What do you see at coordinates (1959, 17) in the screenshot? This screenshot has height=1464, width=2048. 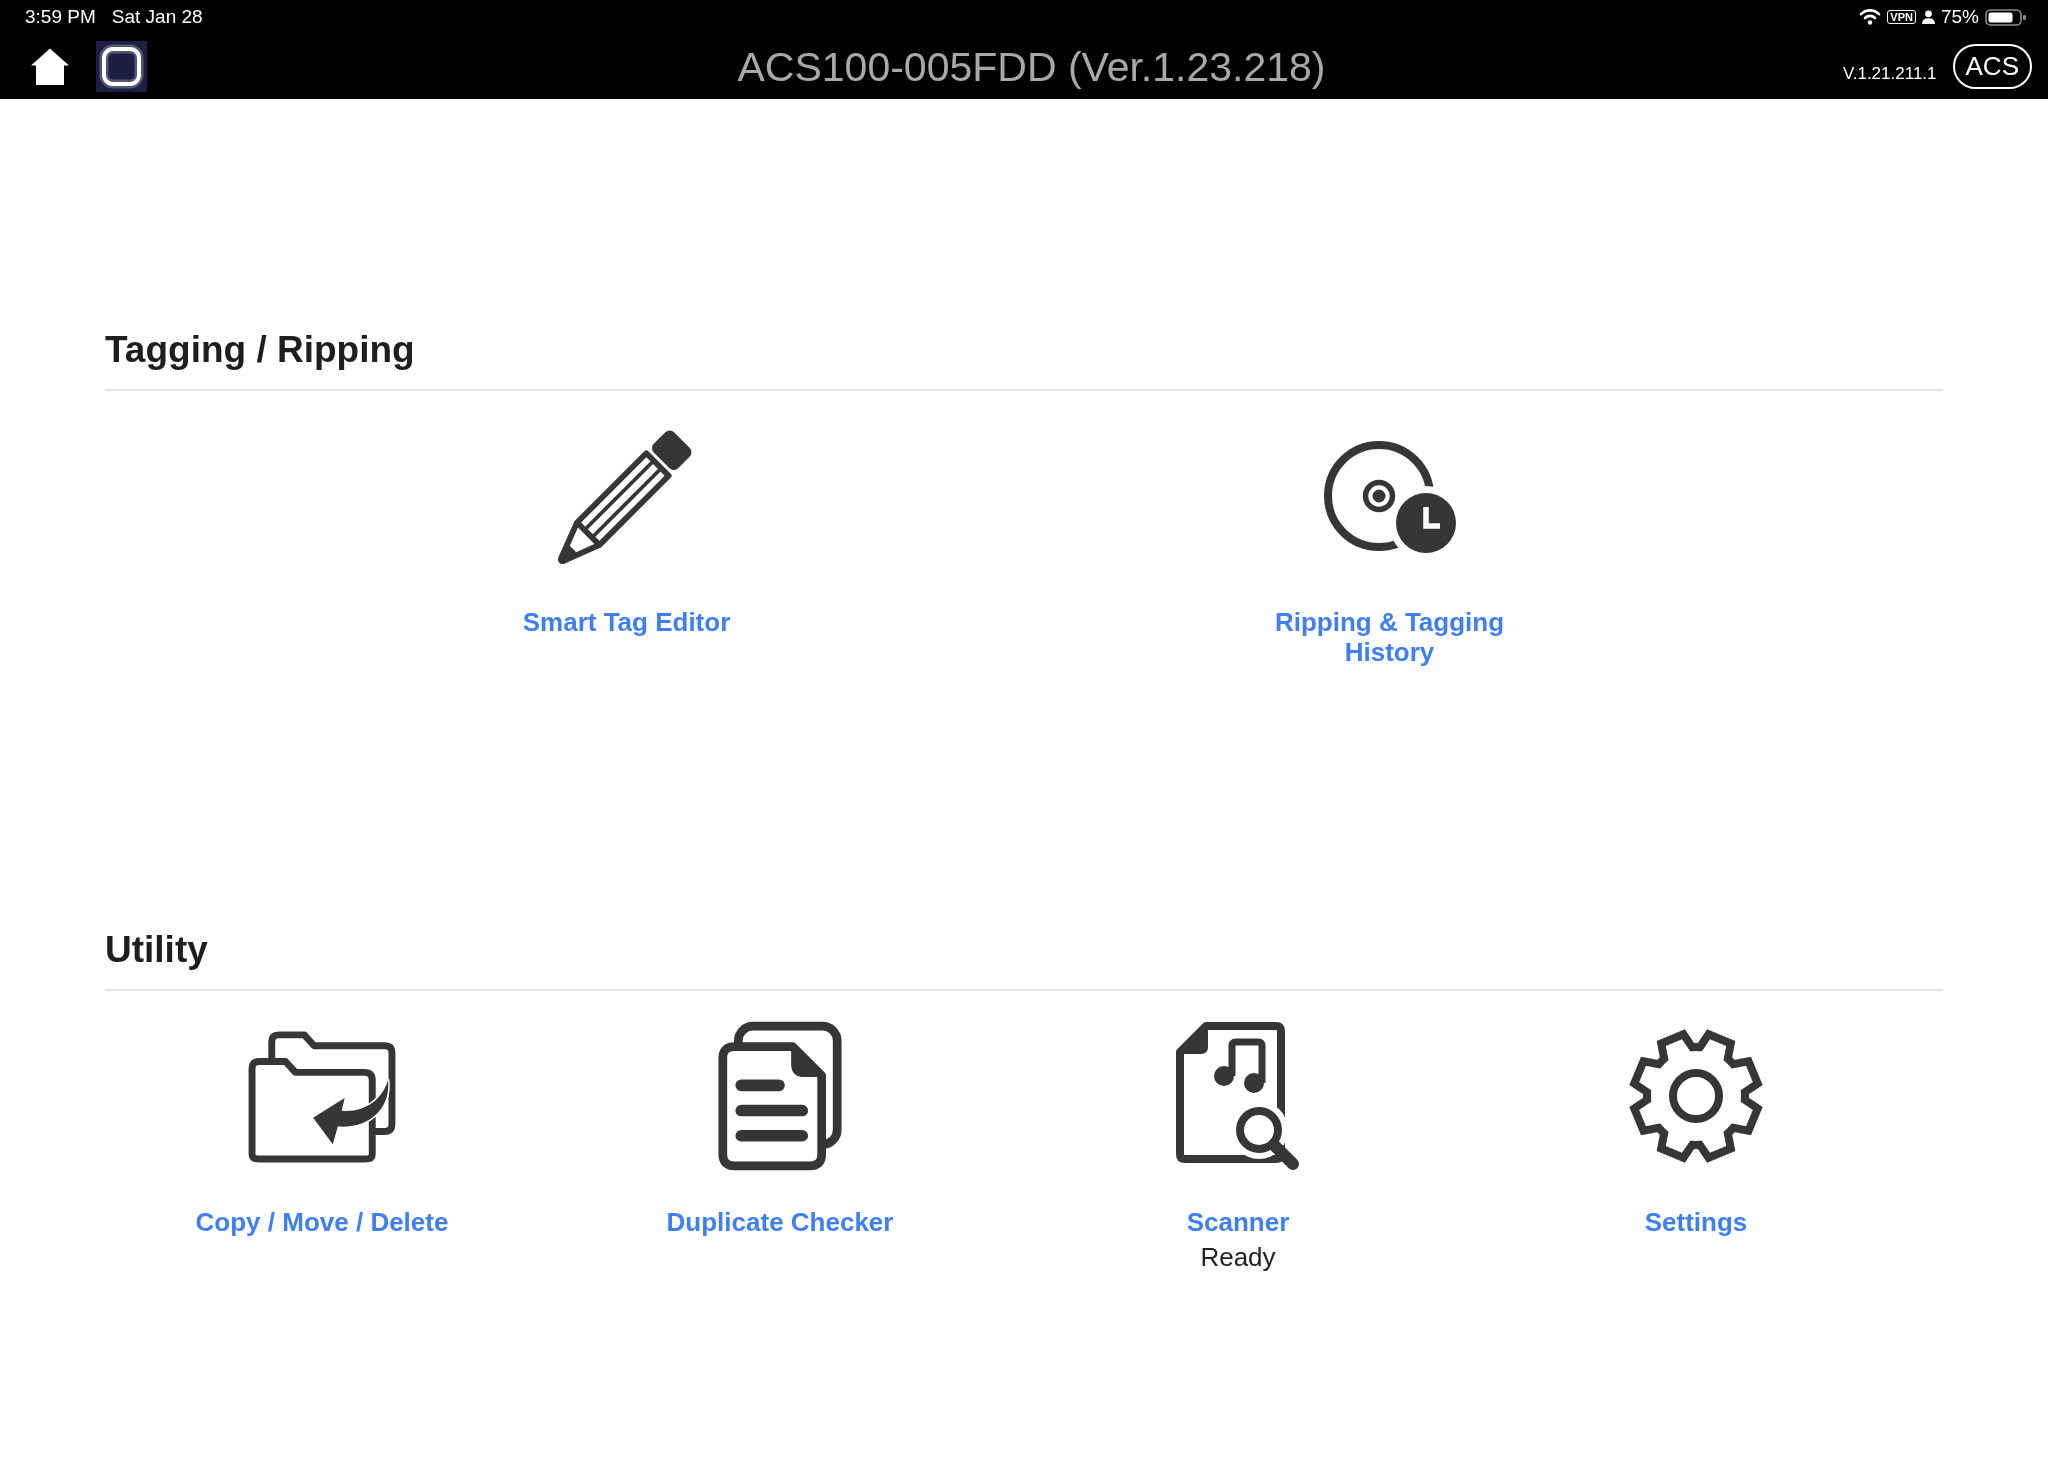 I see `battery-percent: 75%` at bounding box center [1959, 17].